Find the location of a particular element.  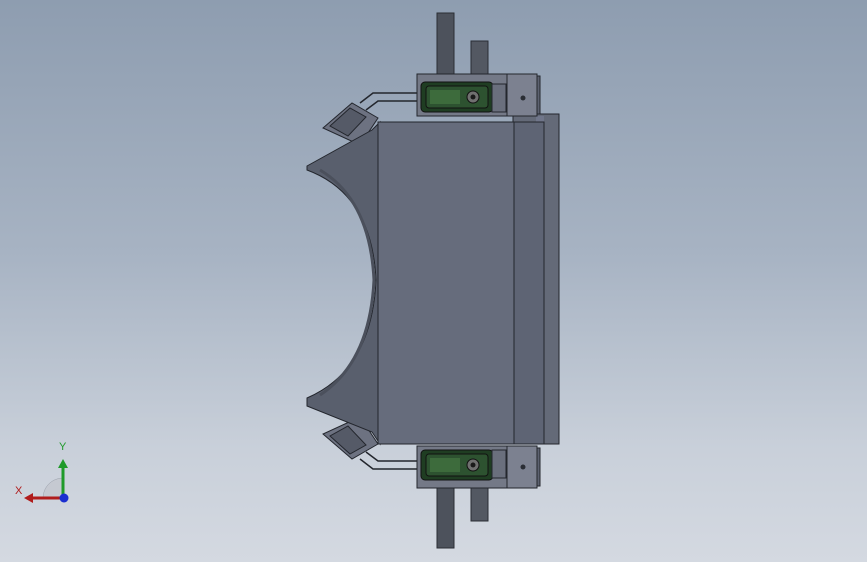

orientation-triad: Y X is located at coordinates (45, 475).